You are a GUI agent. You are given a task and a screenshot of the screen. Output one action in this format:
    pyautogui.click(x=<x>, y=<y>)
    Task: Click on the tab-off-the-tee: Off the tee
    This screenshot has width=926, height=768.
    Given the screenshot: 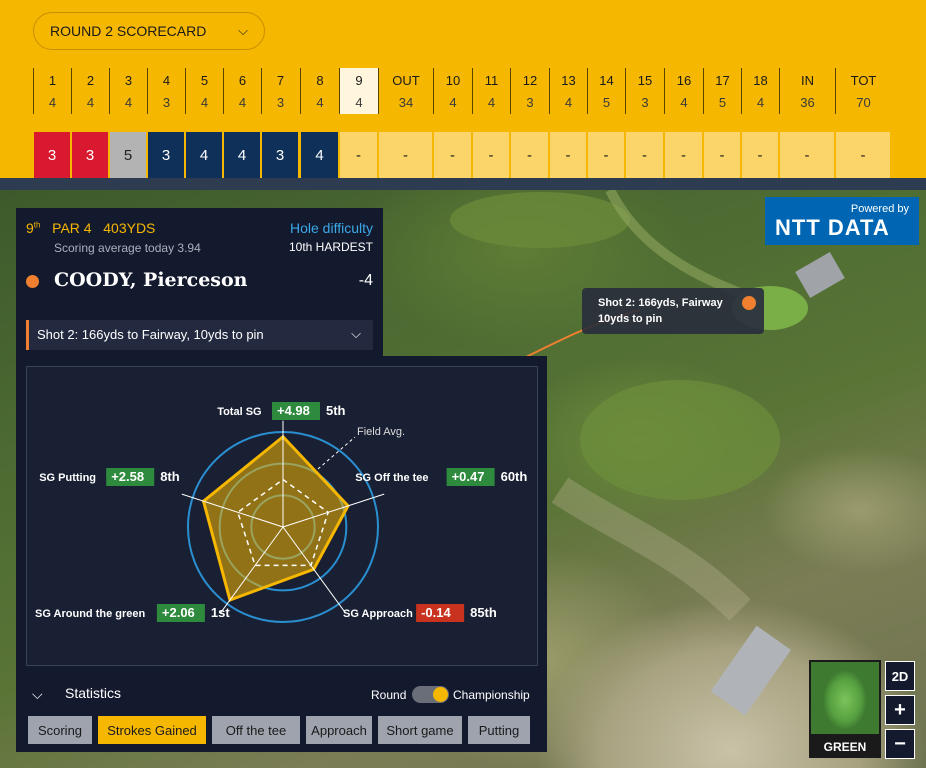 What is the action you would take?
    pyautogui.click(x=256, y=730)
    